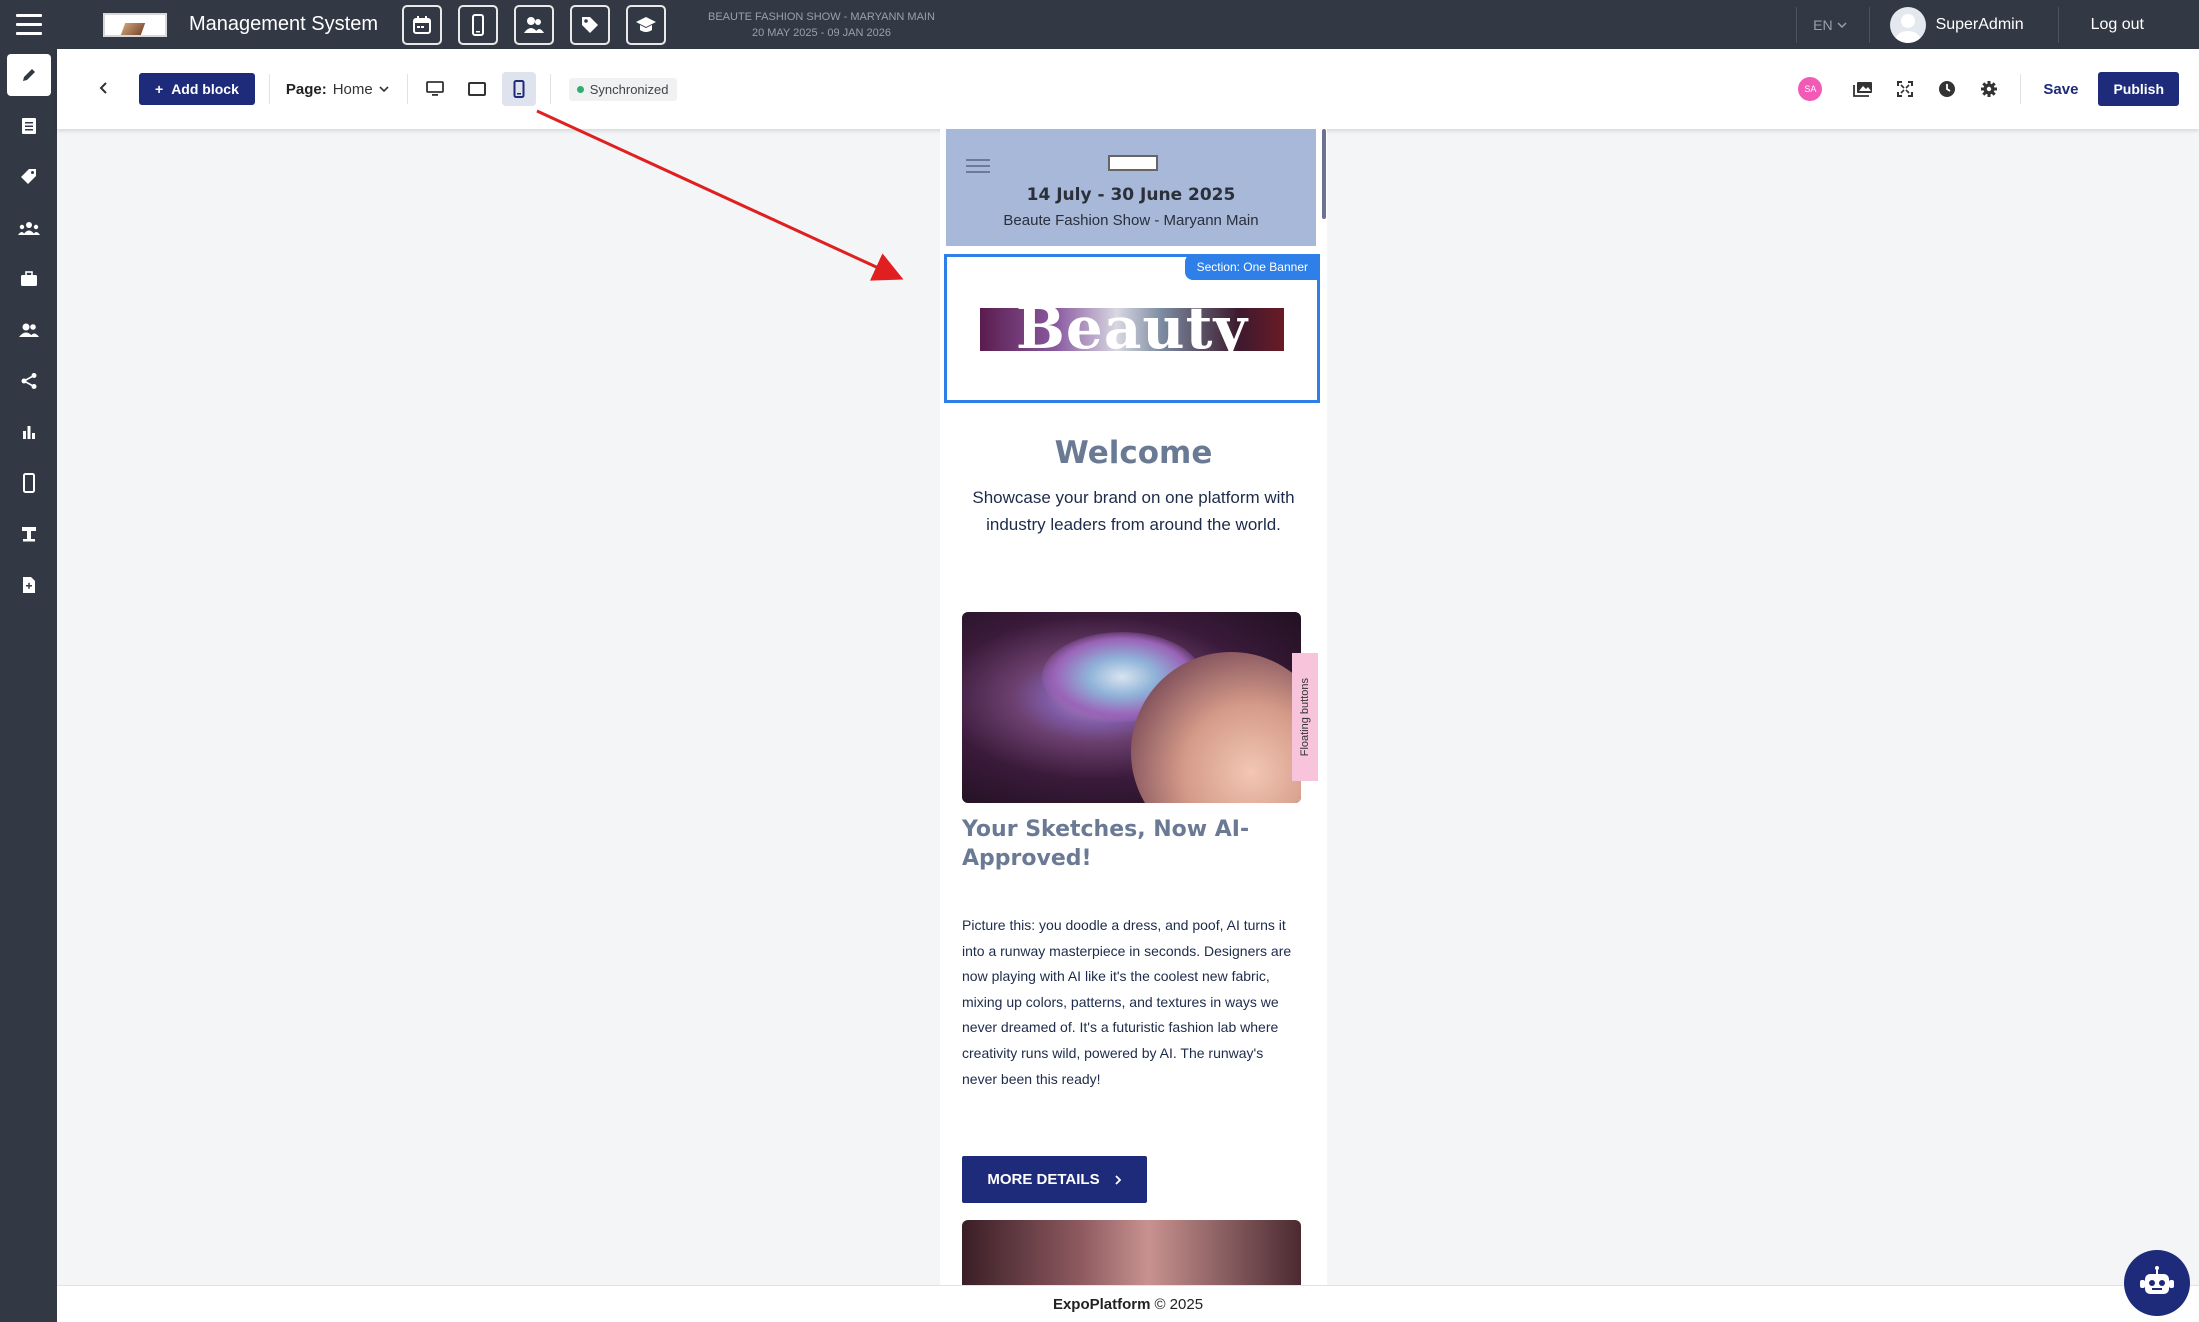  I want to click on logout-link: Log out, so click(2117, 25).